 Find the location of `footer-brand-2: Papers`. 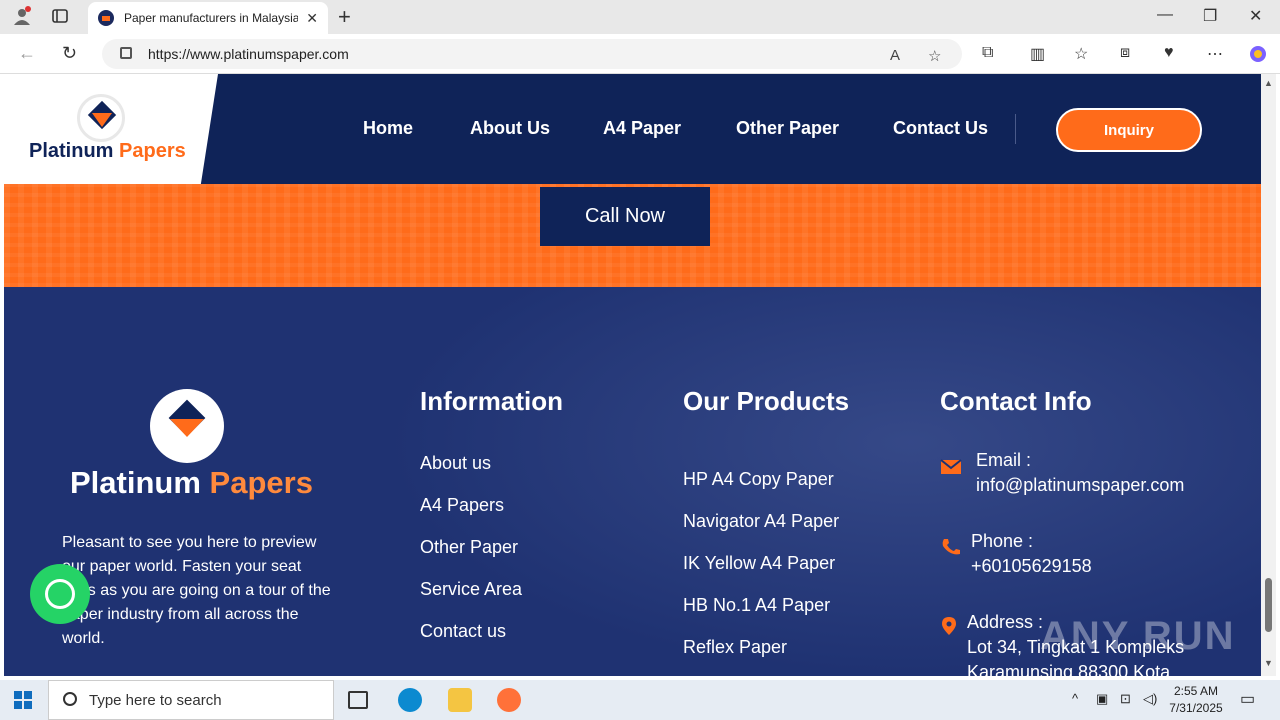

footer-brand-2: Papers is located at coordinates (261, 482).